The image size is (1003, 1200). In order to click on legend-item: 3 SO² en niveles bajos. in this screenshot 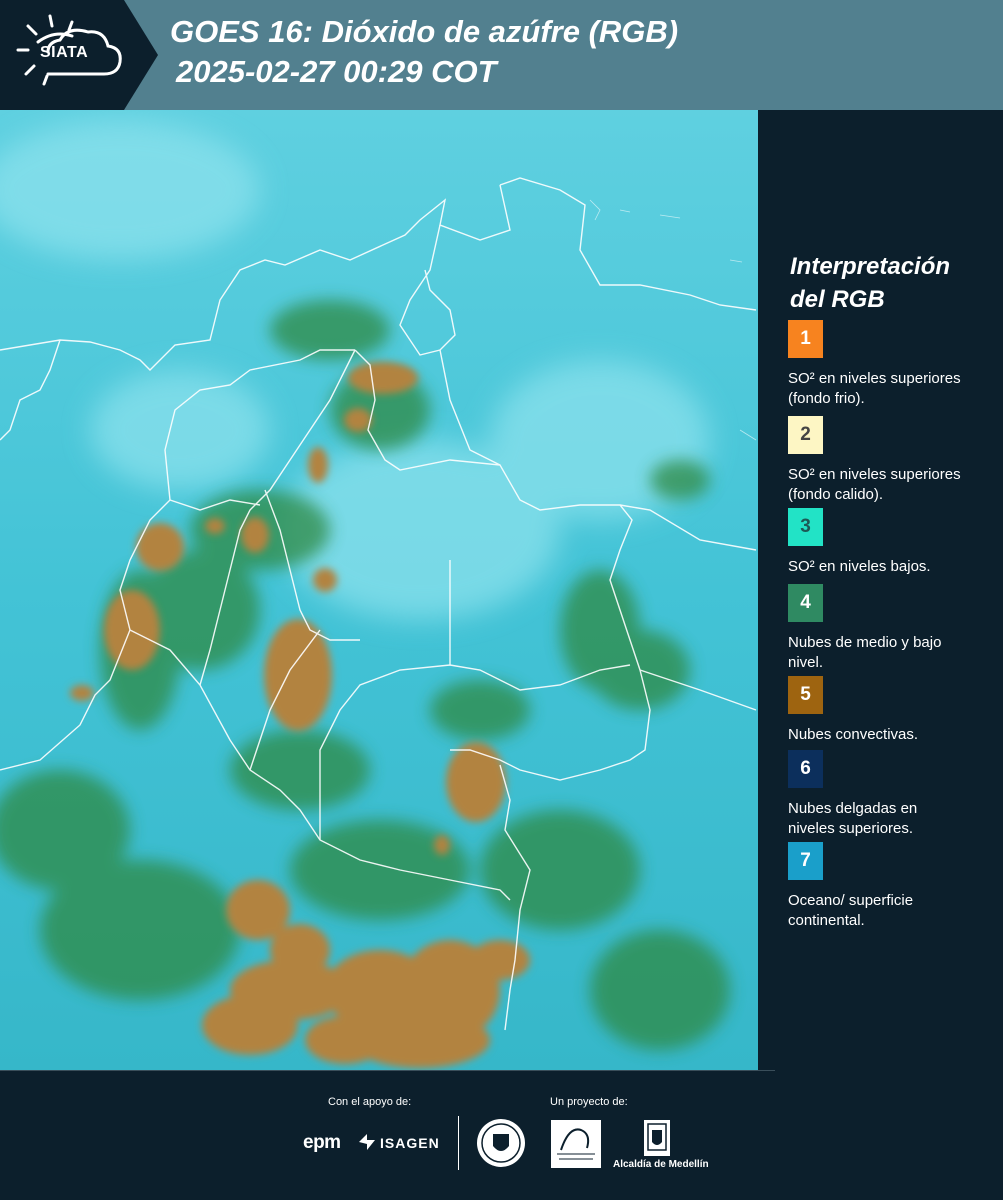, I will do `click(885, 542)`.